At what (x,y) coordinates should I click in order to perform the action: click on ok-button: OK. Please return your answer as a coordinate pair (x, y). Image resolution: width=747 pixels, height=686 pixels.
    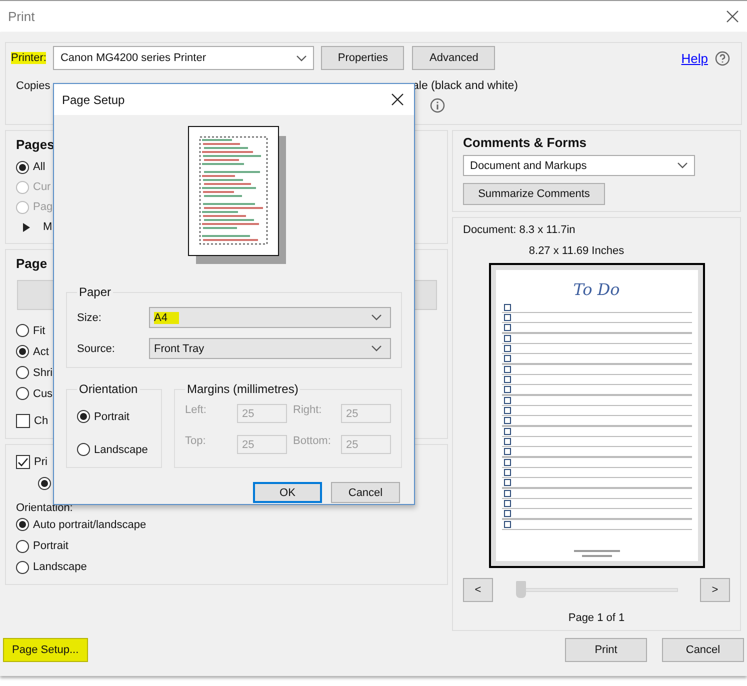
    Looking at the image, I should click on (287, 492).